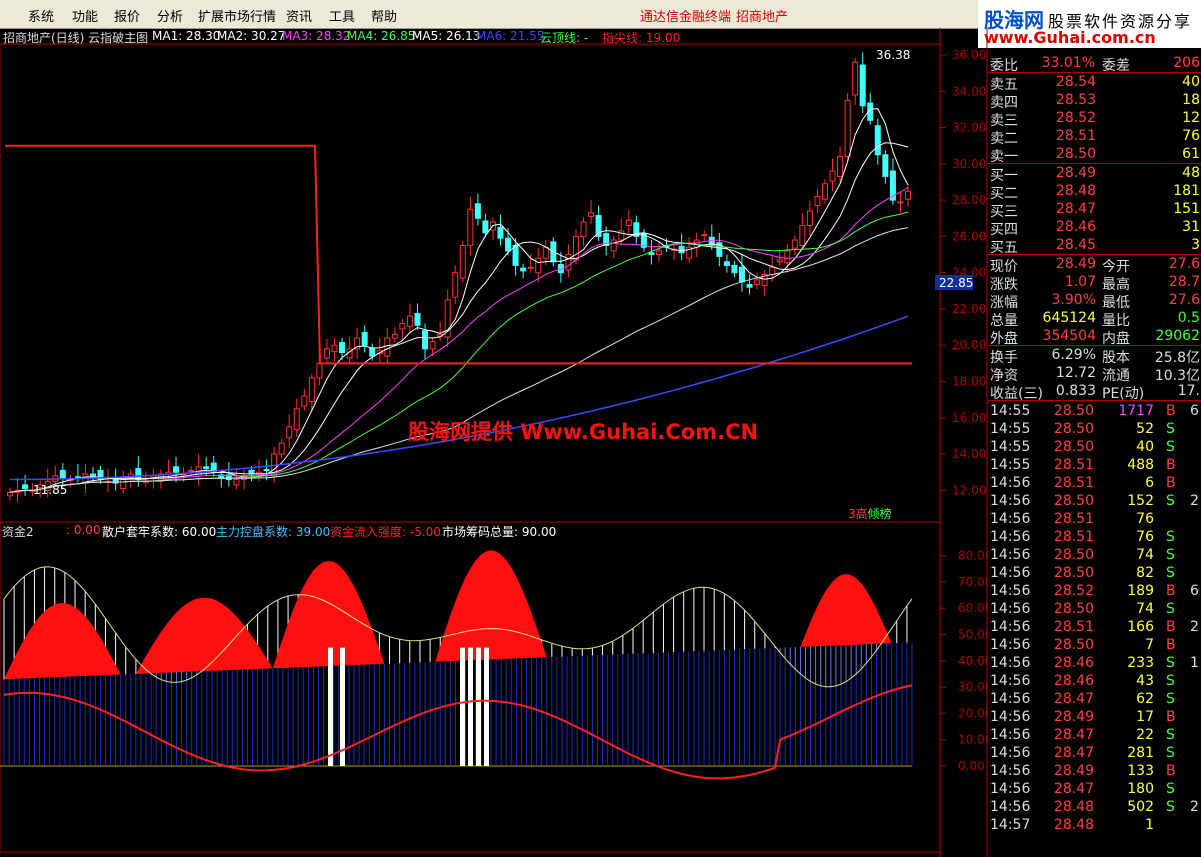  I want to click on tick-row: 14:56 28.50 7 B, so click(1094, 645).